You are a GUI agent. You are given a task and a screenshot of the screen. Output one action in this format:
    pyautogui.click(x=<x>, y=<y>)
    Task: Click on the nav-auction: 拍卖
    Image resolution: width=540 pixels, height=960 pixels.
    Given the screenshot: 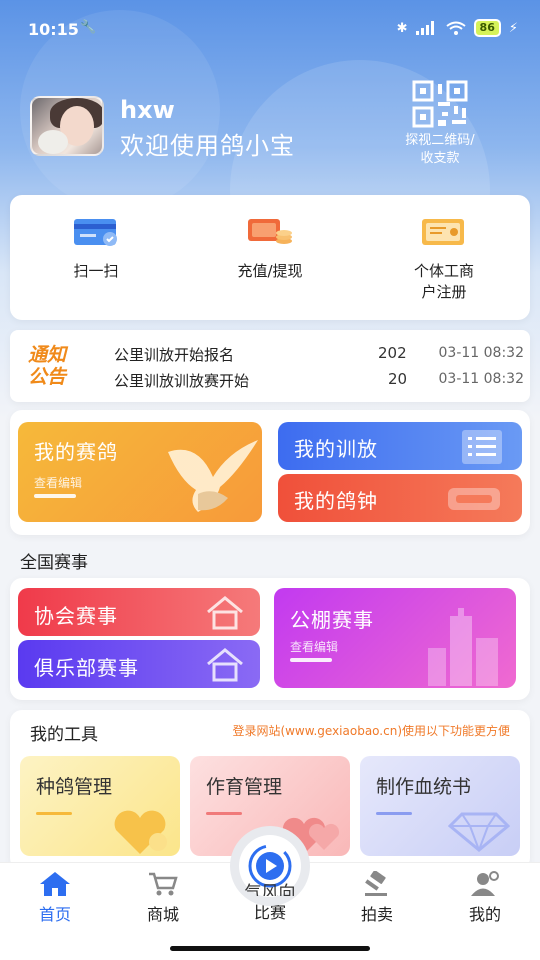 What is the action you would take?
    pyautogui.click(x=377, y=898)
    